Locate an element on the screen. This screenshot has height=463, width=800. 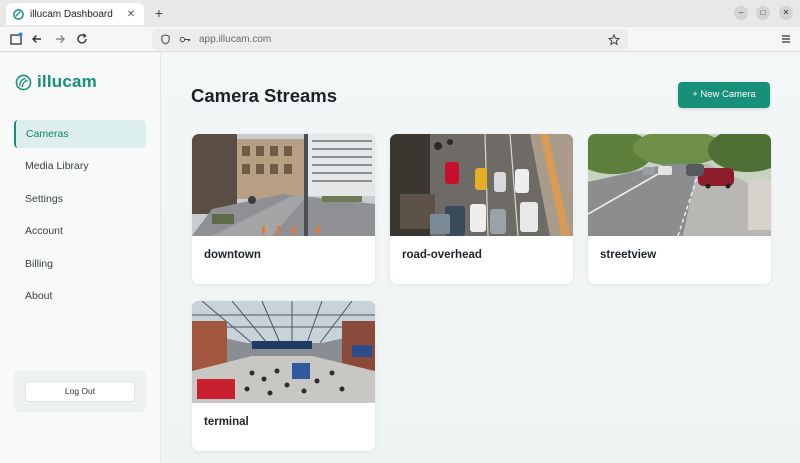
tab-title: illucam Dashboard is located at coordinates (71, 14).